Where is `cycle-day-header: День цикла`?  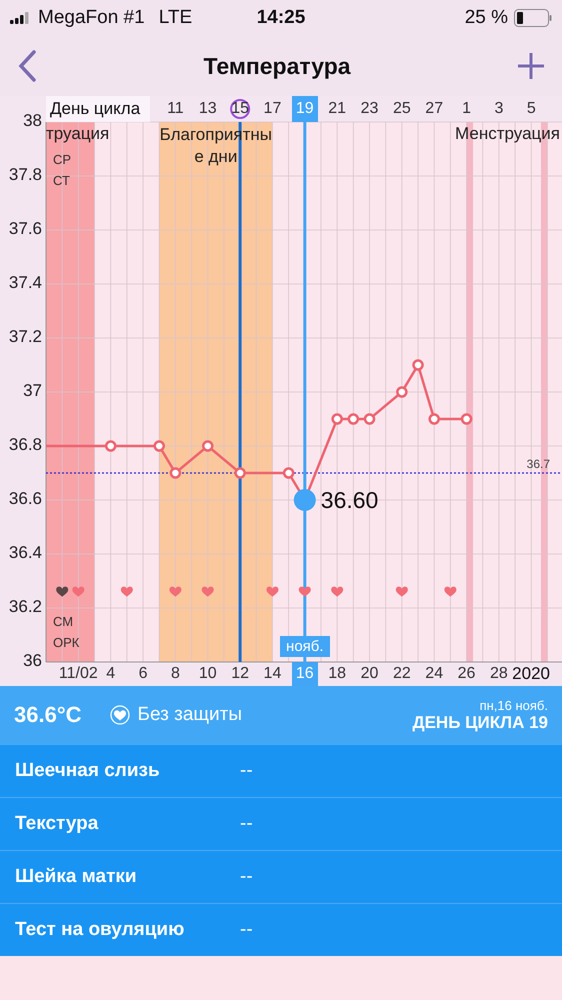 cycle-day-header: День цикла is located at coordinates (98, 109).